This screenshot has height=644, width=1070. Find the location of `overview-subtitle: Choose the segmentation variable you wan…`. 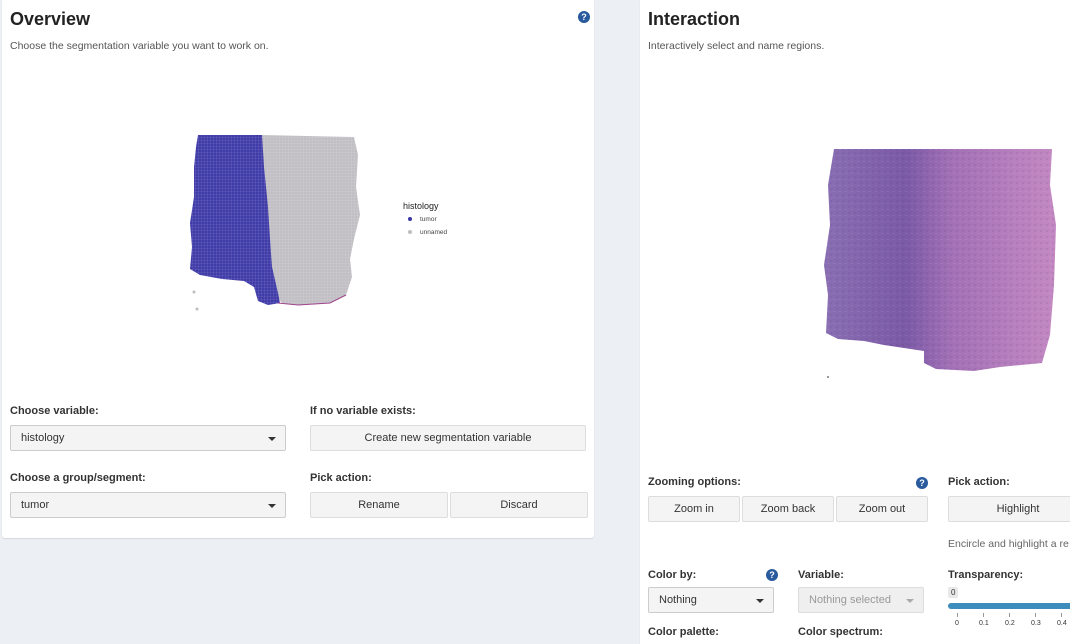

overview-subtitle: Choose the segmentation variable you wan… is located at coordinates (139, 46).